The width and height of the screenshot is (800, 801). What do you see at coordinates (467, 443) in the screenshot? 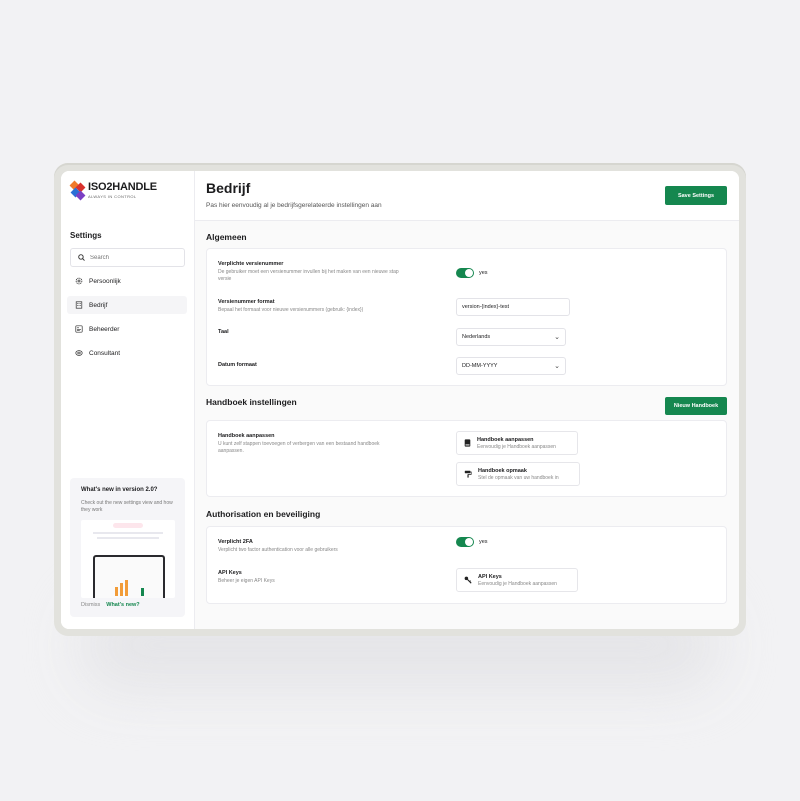
I see `book-icon` at bounding box center [467, 443].